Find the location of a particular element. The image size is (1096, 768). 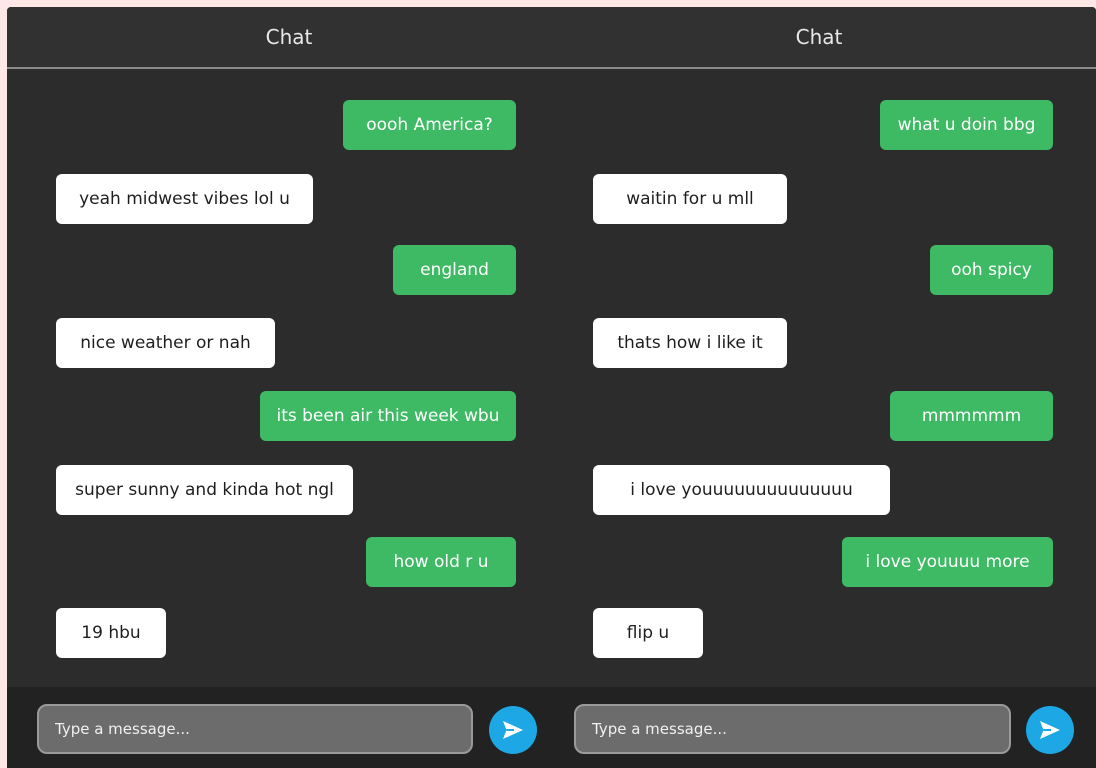

chat-title-right: Chat is located at coordinates (819, 37).